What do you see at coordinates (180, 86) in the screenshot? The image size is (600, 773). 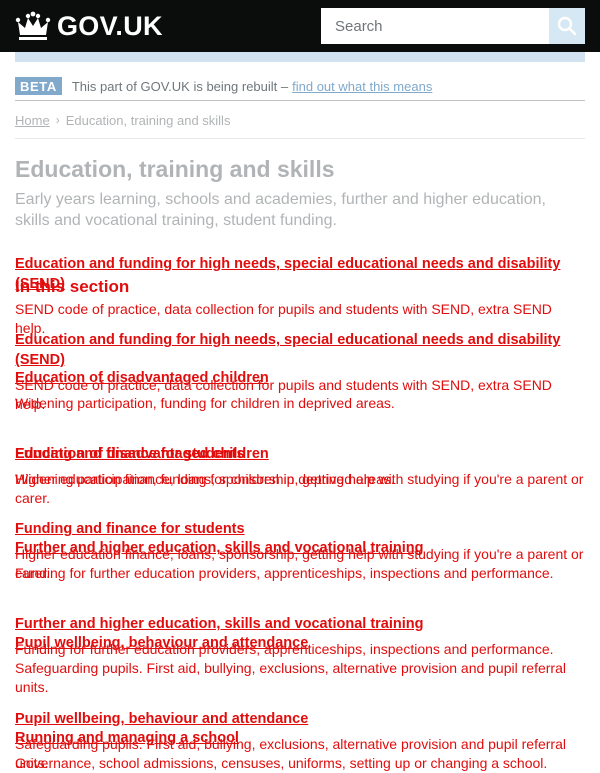 I see `beta-text: This part of GOV.UK is being rebuilt –` at bounding box center [180, 86].